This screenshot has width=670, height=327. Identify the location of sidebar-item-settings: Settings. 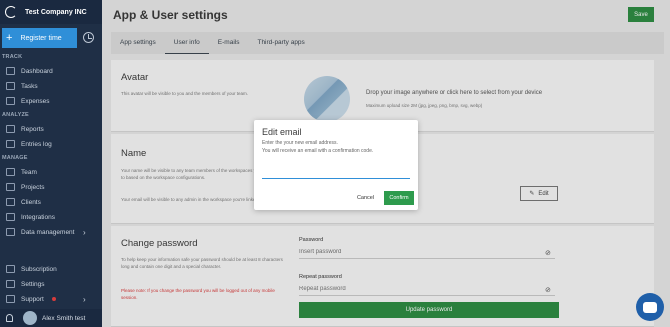
(25, 284).